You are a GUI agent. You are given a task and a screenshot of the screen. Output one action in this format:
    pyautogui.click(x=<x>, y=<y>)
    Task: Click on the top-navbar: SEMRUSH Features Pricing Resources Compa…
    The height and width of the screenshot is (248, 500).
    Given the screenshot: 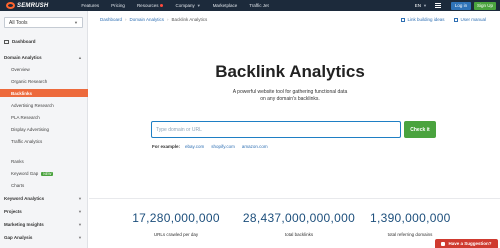 What is the action you would take?
    pyautogui.click(x=250, y=5)
    